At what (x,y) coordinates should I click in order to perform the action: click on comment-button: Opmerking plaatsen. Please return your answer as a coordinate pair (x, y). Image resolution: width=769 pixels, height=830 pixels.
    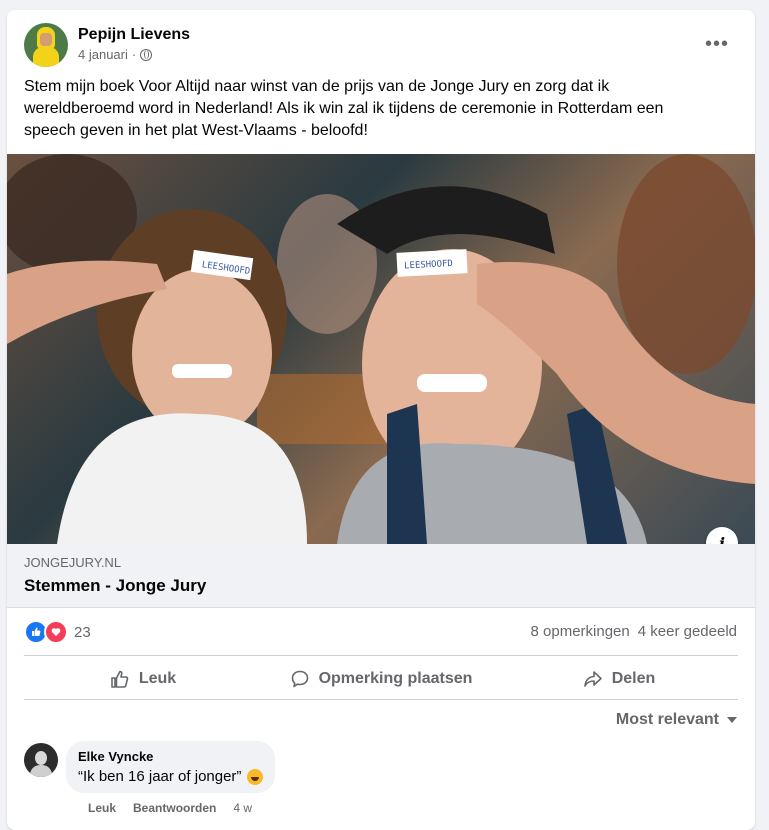
    Looking at the image, I should click on (381, 679).